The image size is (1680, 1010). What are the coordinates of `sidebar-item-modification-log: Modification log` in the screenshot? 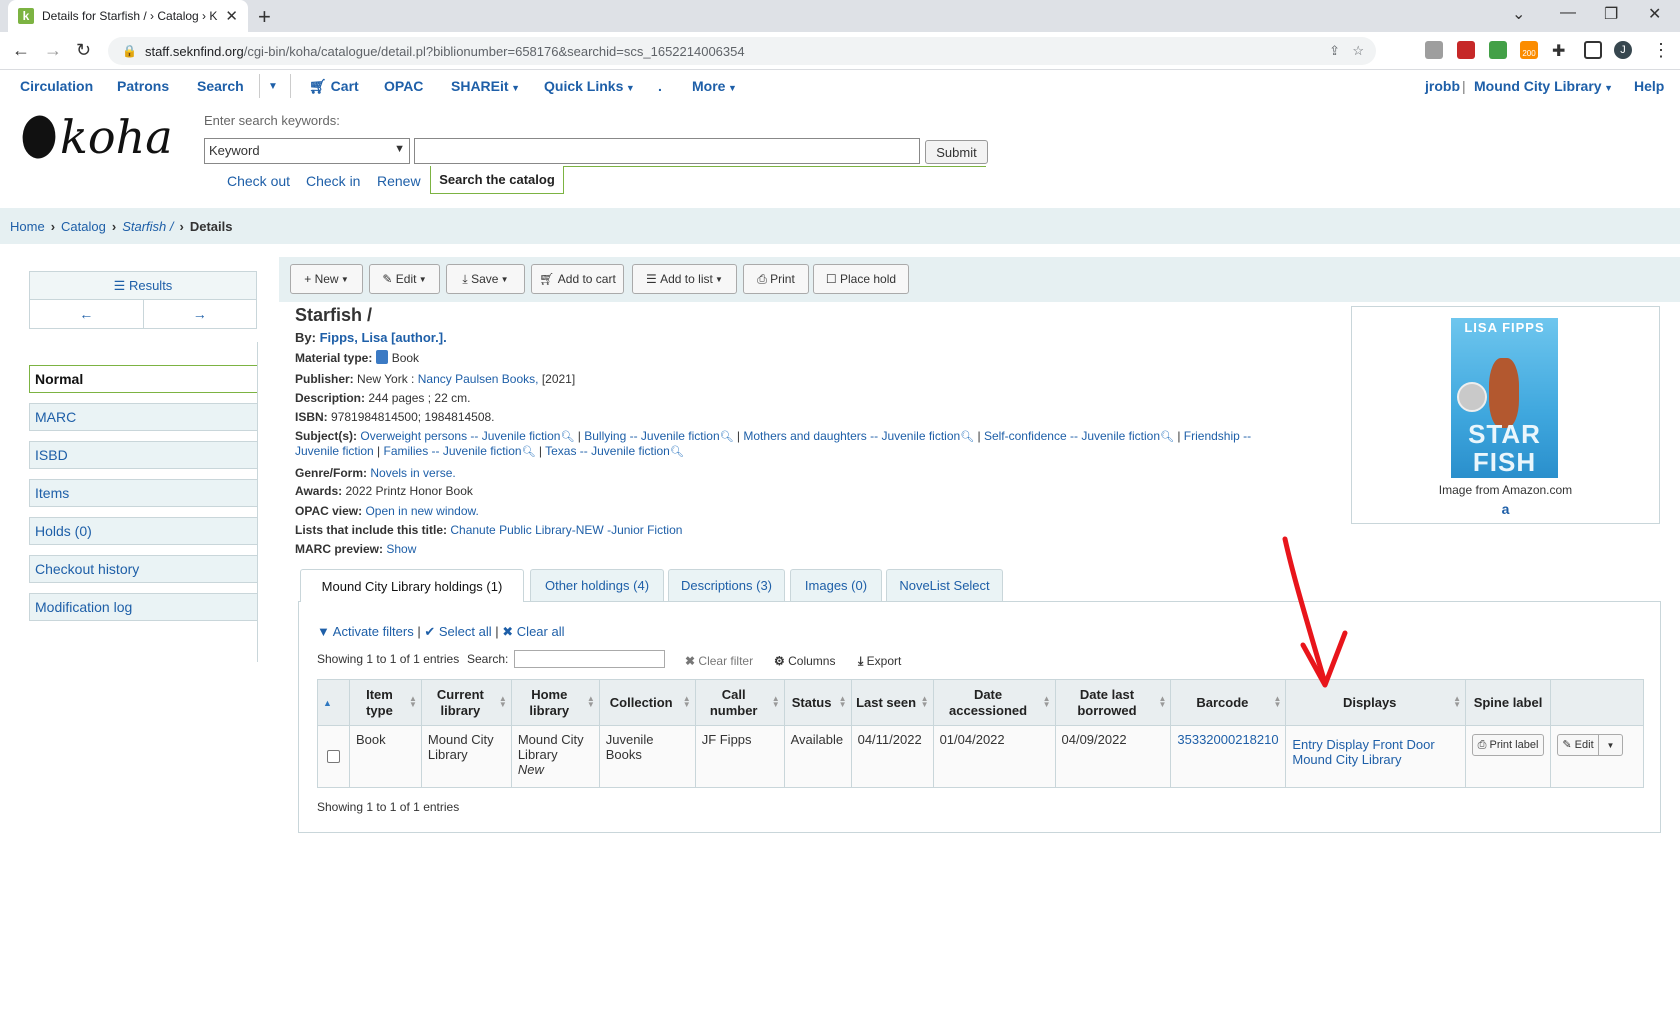 It's located at (143, 607).